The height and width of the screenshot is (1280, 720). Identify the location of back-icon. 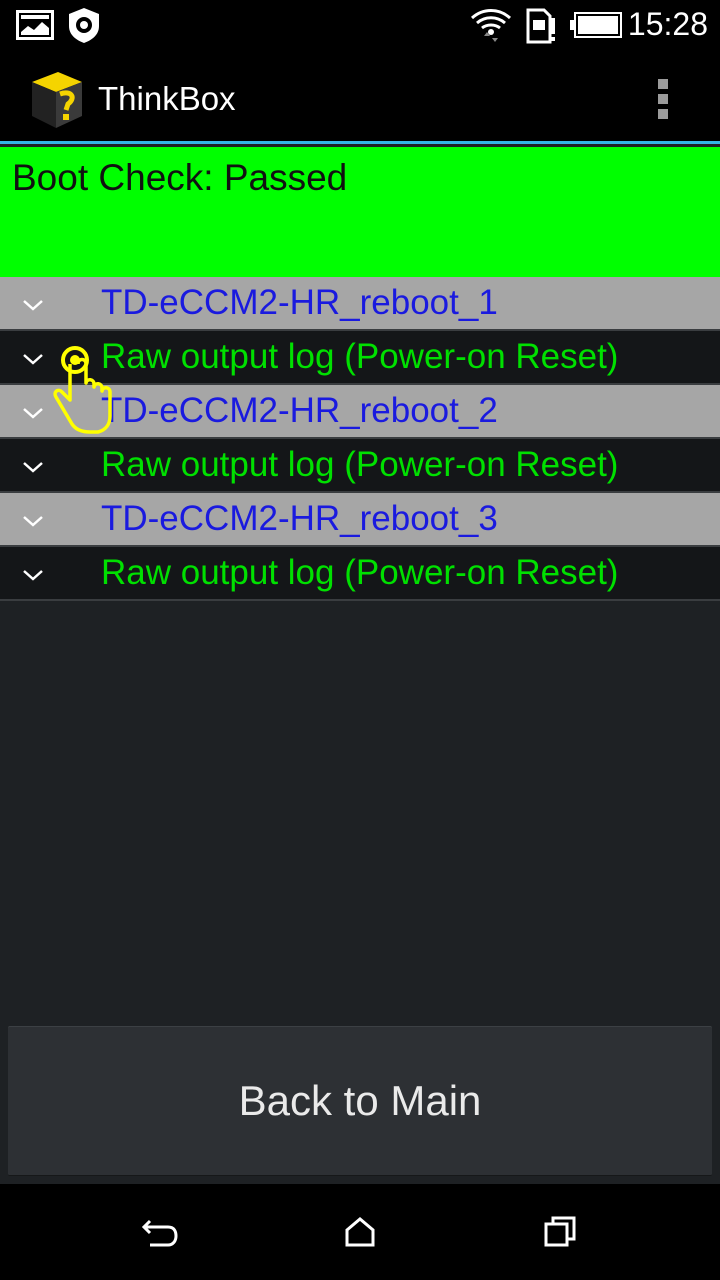
(160, 1232).